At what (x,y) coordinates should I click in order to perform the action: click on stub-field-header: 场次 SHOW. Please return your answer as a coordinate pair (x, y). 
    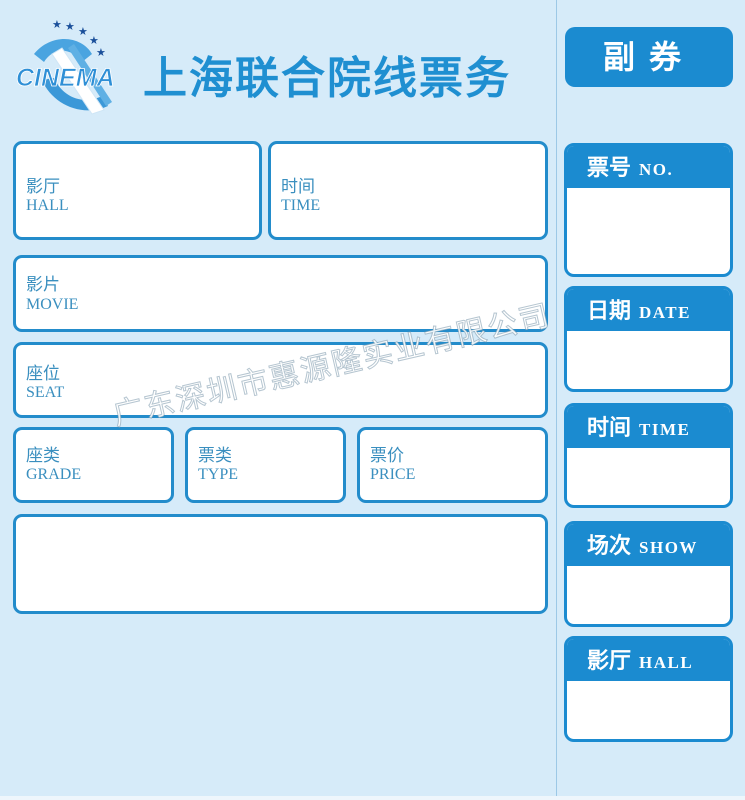
    Looking at the image, I should click on (648, 545).